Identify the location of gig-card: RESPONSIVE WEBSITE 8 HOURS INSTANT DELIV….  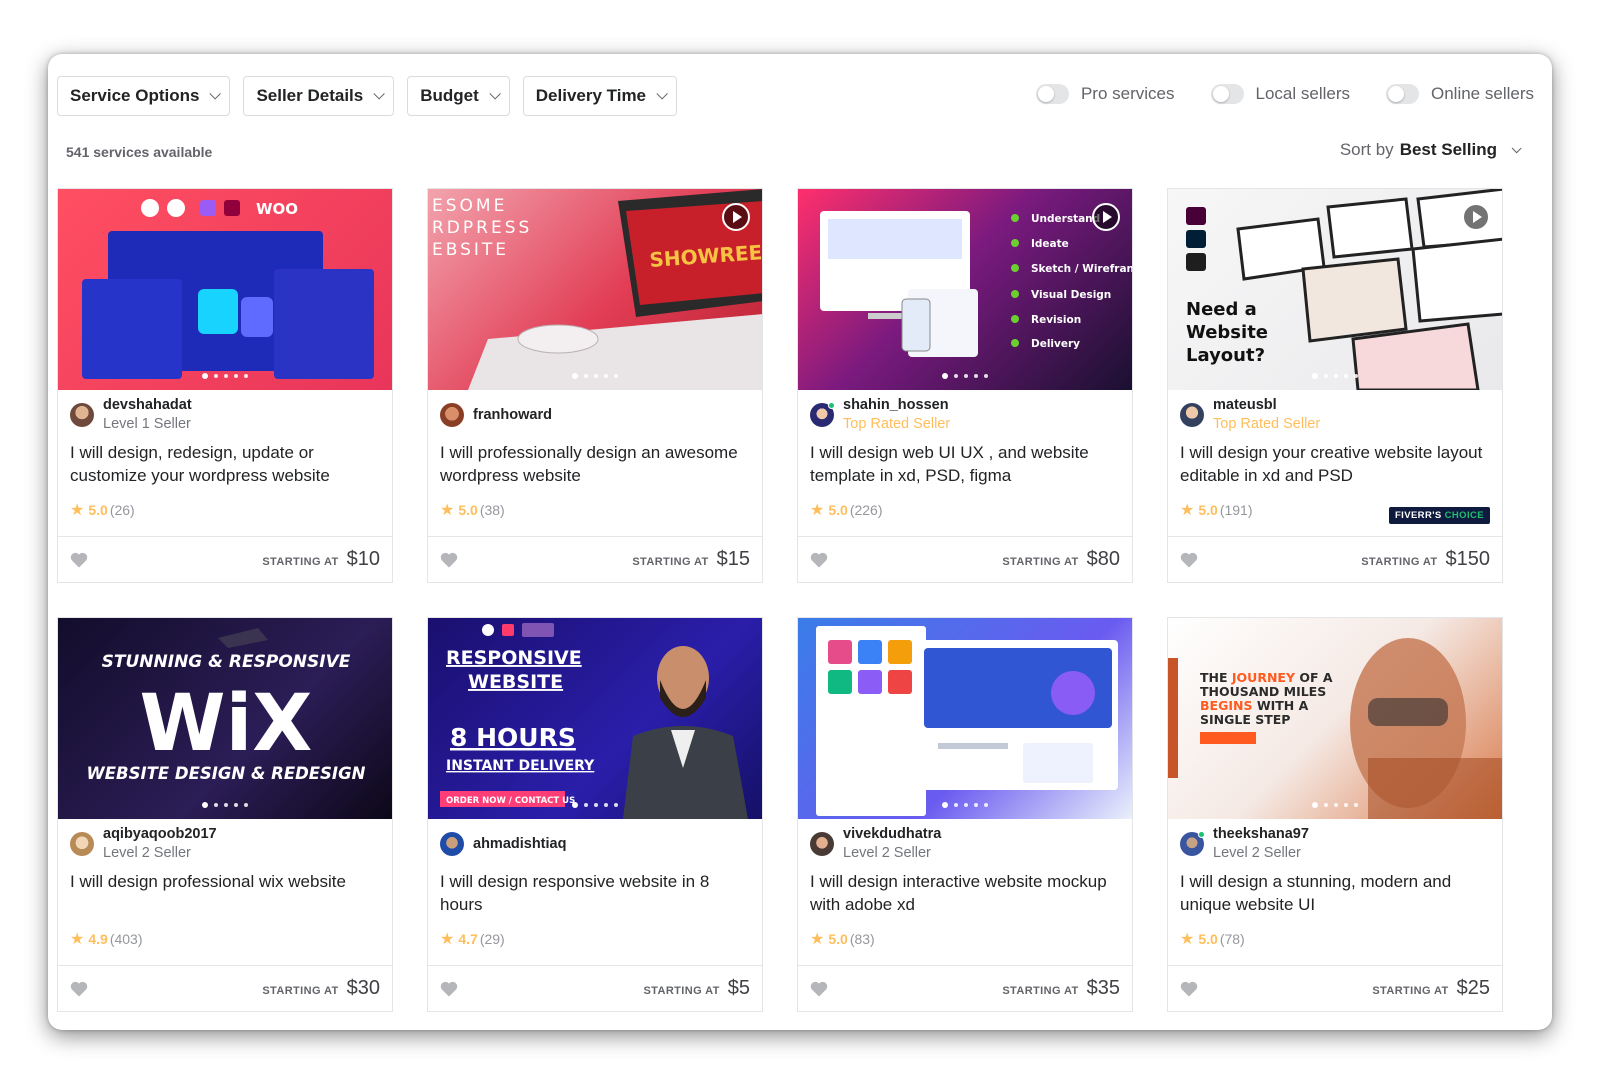
(595, 814).